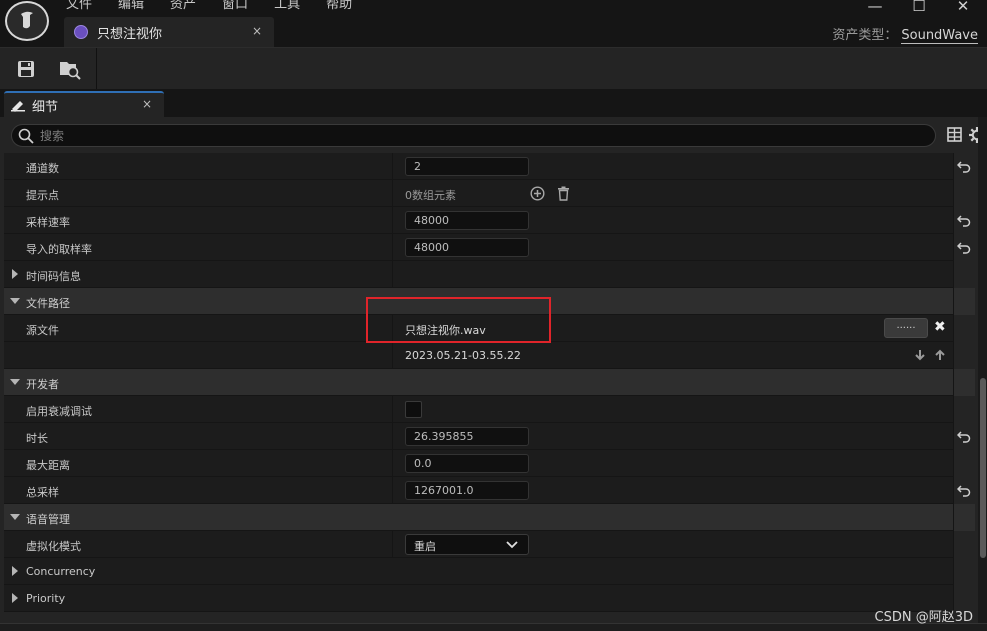 The width and height of the screenshot is (987, 631). Describe the element at coordinates (467, 490) in the screenshot. I see `total-samples-field: 1267001.0` at that location.